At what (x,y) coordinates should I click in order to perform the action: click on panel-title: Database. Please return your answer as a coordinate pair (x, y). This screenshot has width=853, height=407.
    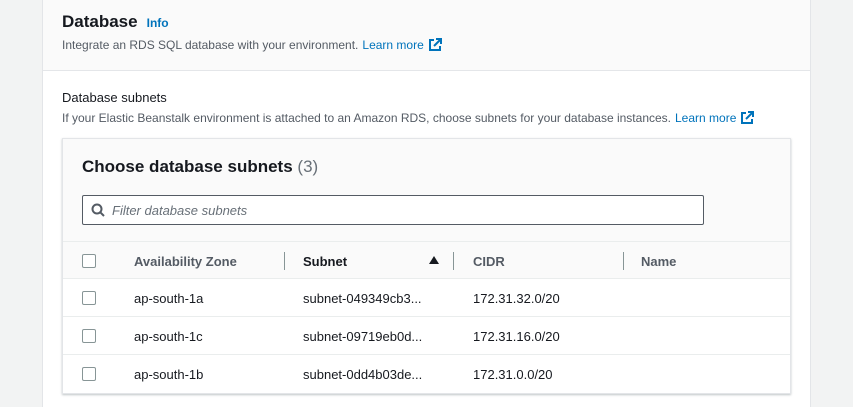
    Looking at the image, I should click on (100, 21).